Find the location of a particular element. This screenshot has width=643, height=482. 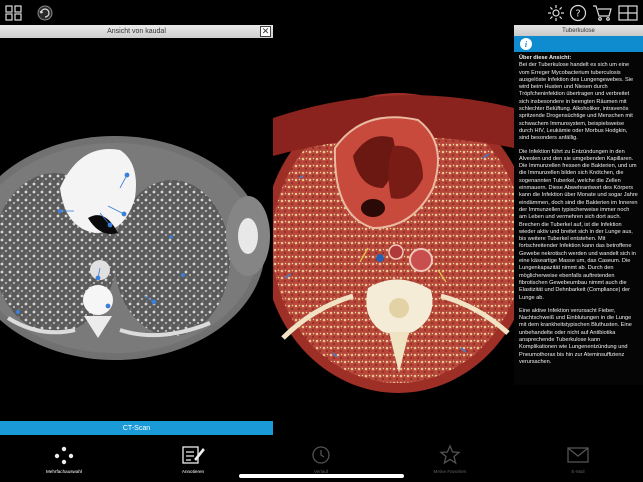

favorites-icon is located at coordinates (450, 454).